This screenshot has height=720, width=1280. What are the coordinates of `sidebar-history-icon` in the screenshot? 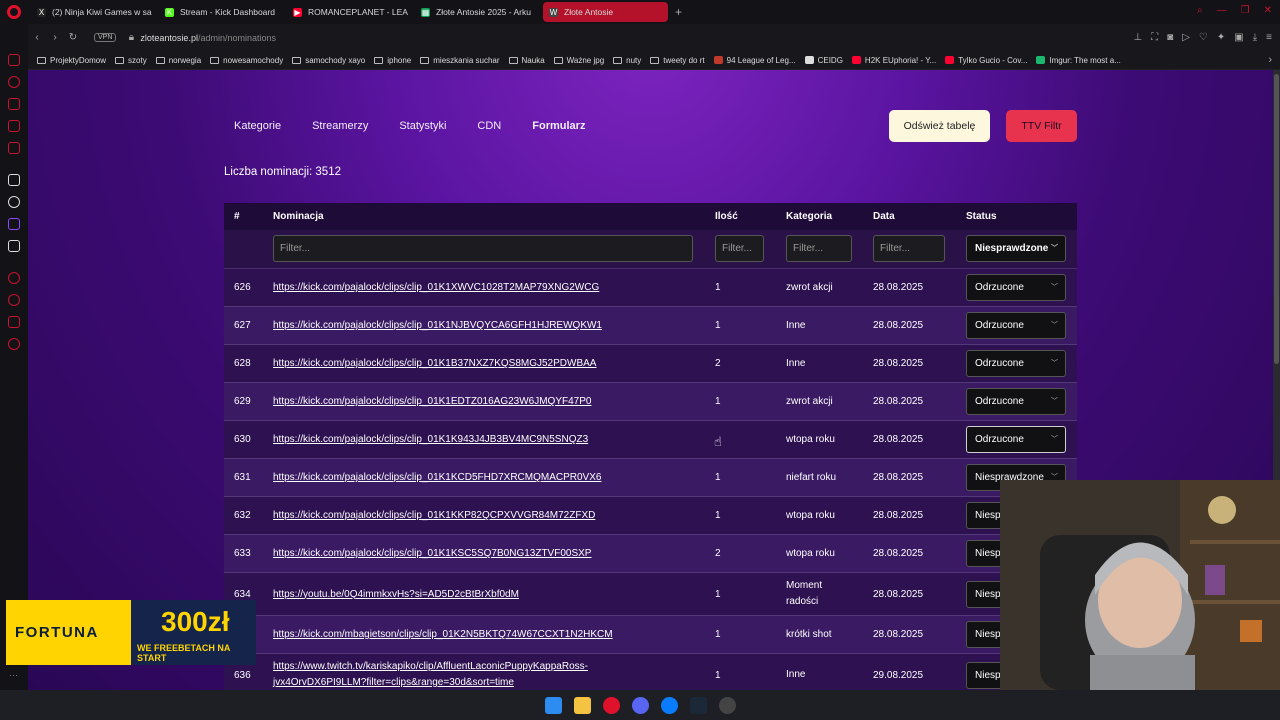 It's located at (14, 82).